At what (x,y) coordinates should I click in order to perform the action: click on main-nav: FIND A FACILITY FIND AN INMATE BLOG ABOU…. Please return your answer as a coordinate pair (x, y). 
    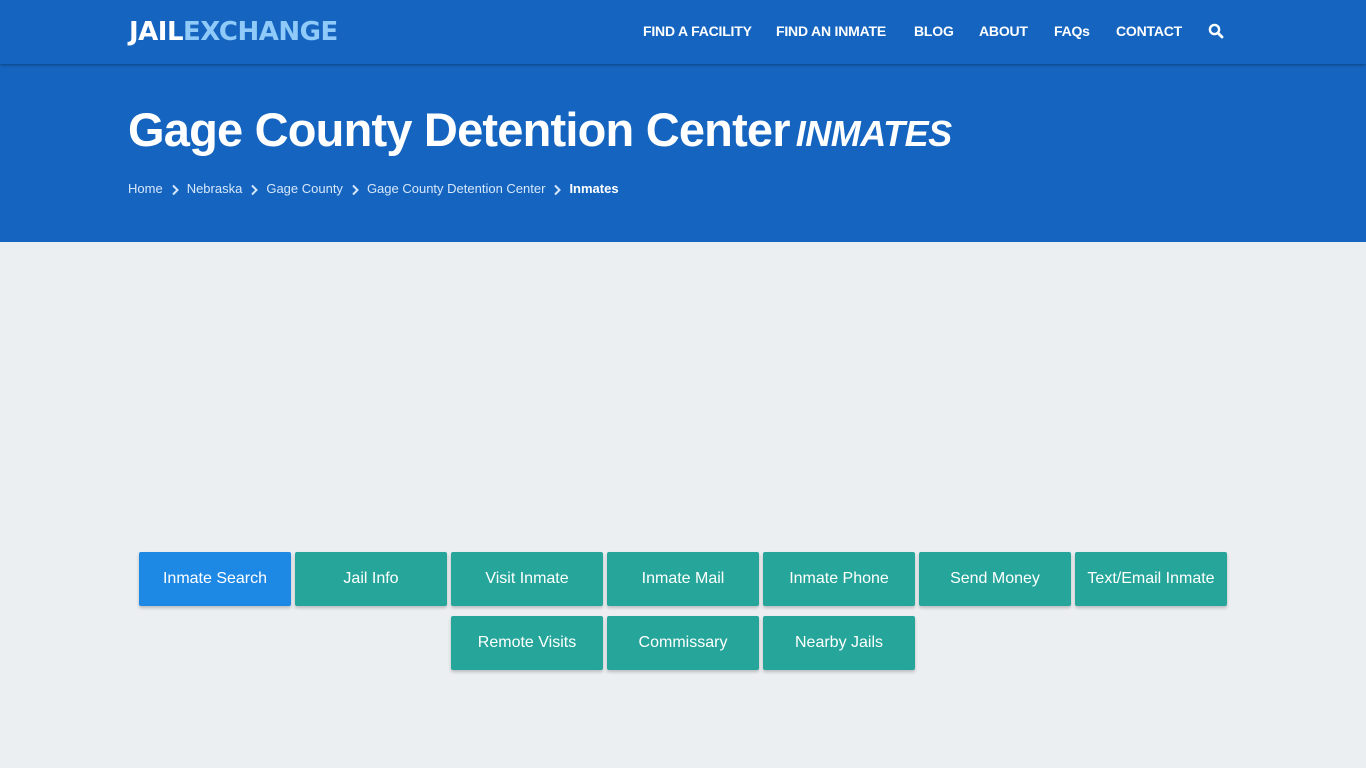
    Looking at the image, I should click on (683, 32).